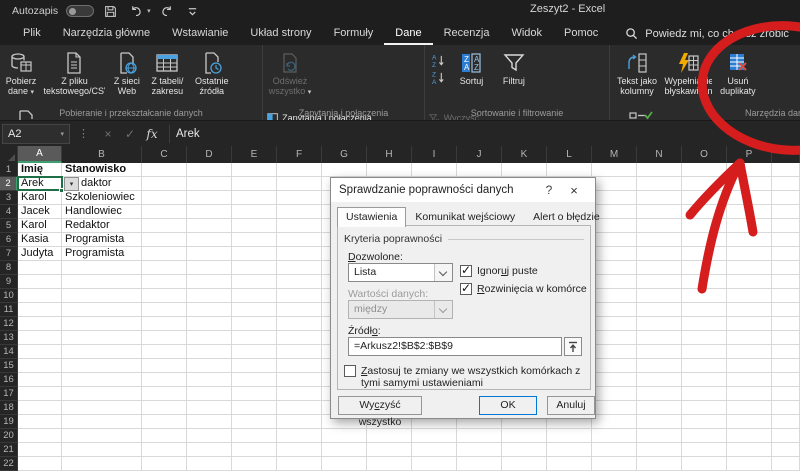 This screenshot has height=472, width=800. I want to click on row-header-13: 13, so click(9, 338).